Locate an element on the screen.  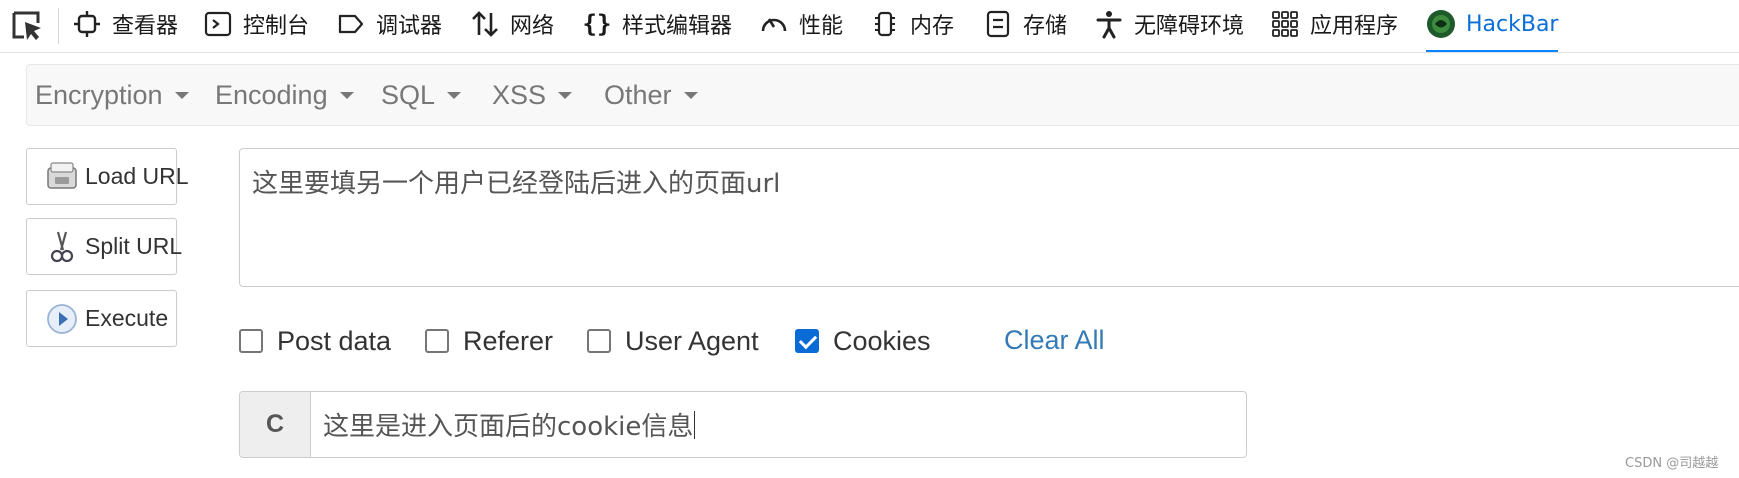
split-url-label: Split URL is located at coordinates (134, 246).